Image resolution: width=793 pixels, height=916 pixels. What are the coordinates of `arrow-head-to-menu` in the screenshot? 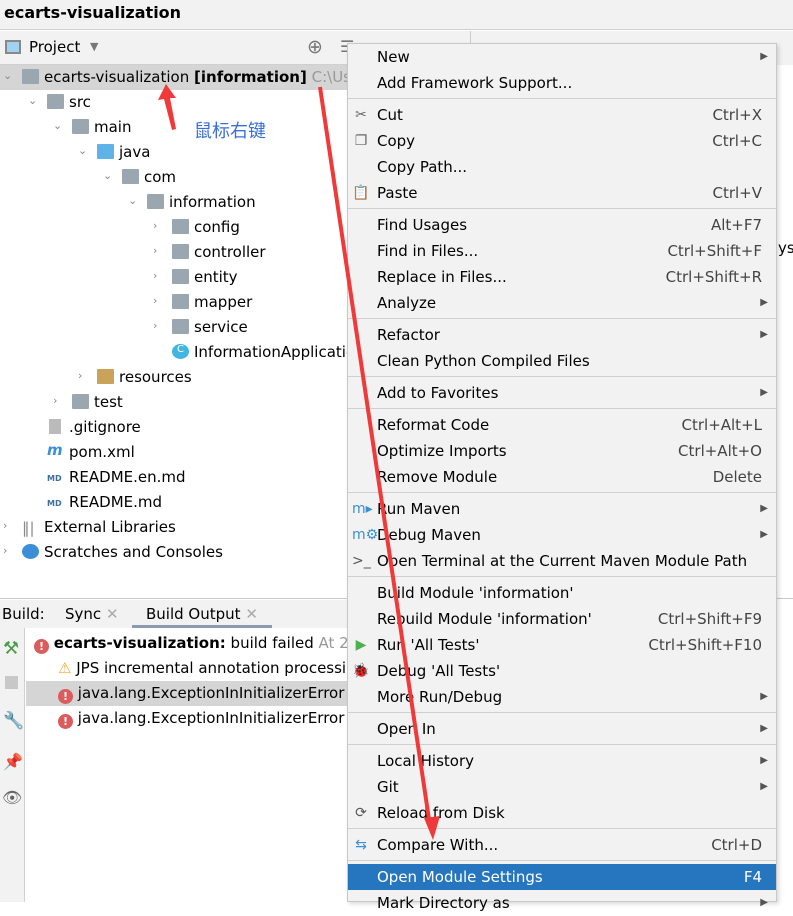 It's located at (432, 828).